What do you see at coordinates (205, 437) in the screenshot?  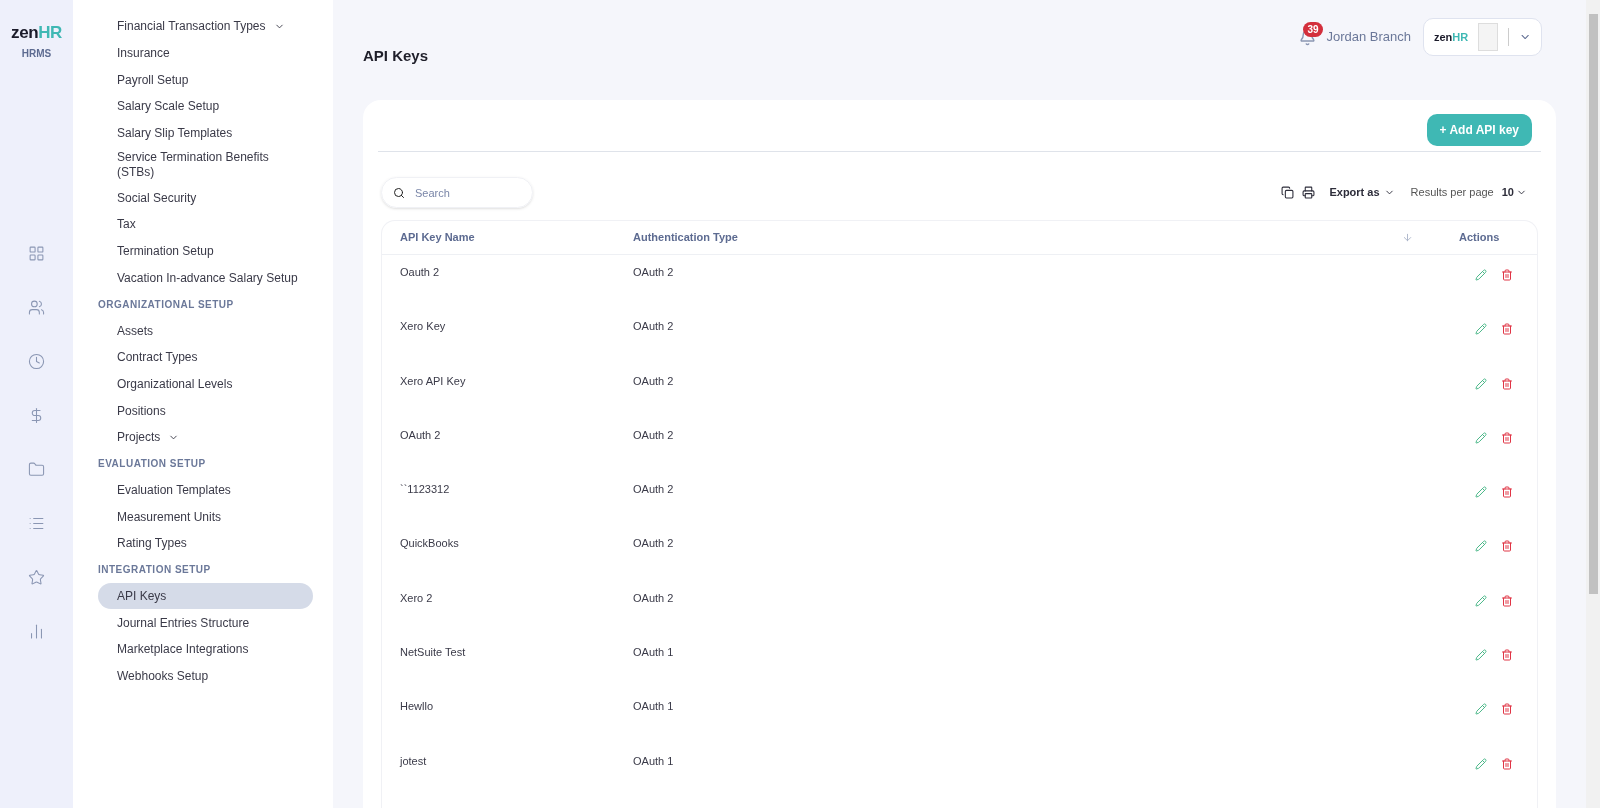 I see `sidebar-item: Projects` at bounding box center [205, 437].